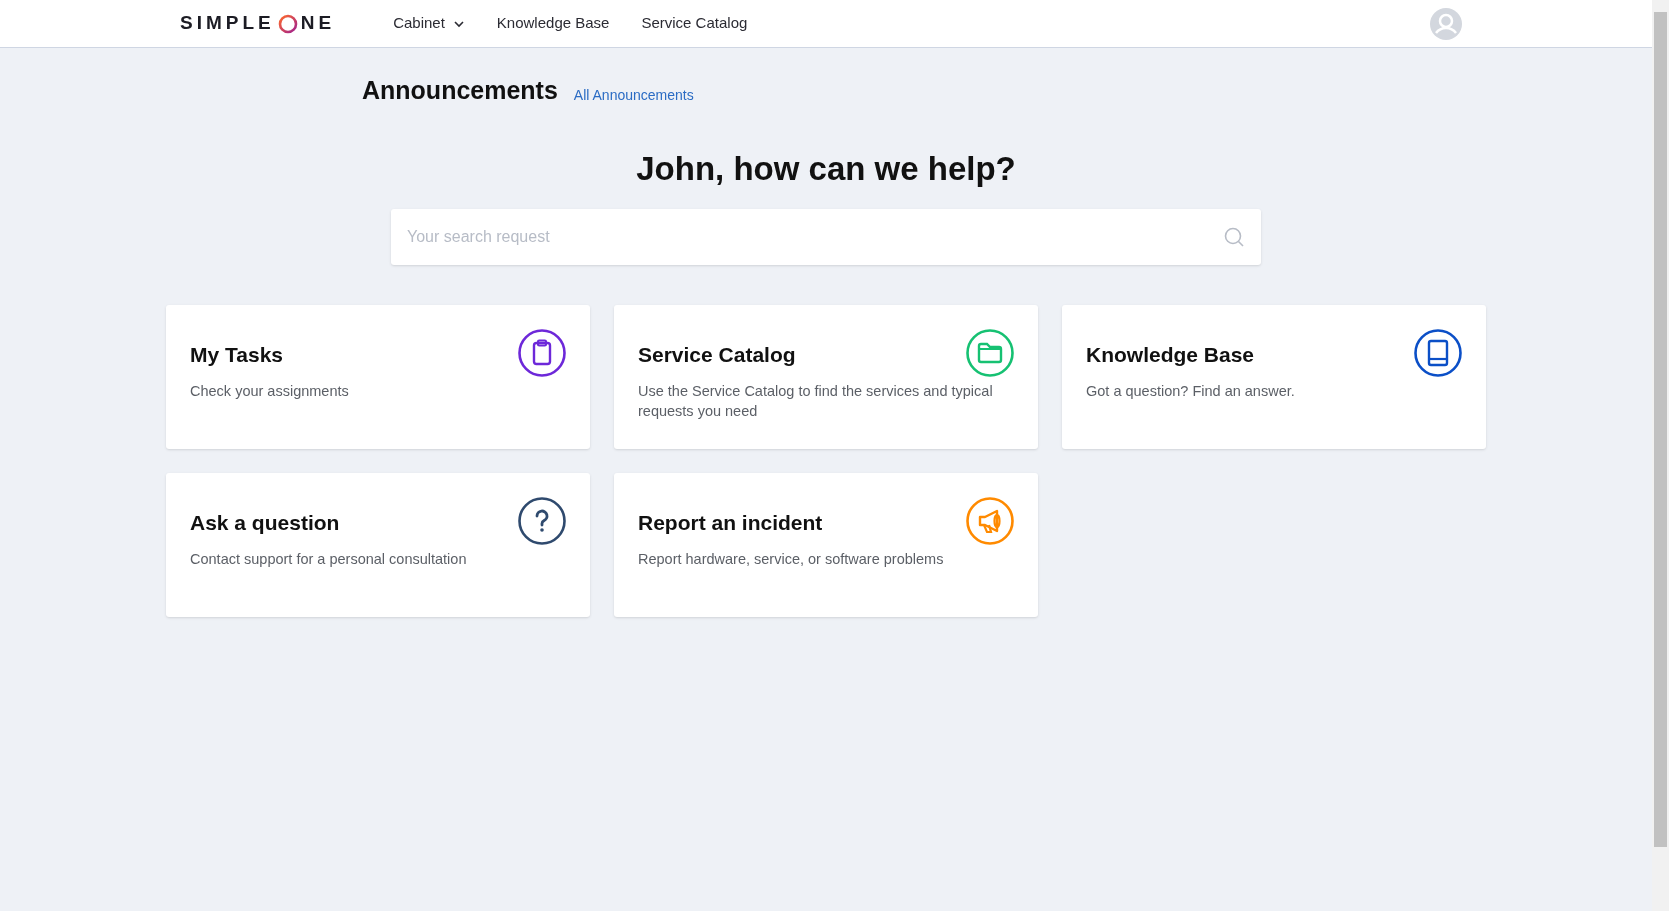  I want to click on greeting-heading: John, how can we help?, so click(826, 168).